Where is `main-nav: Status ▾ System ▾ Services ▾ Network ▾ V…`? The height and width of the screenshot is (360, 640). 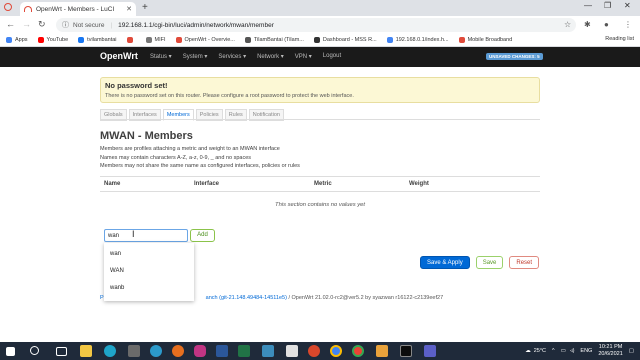
main-nav: Status ▾ System ▾ Services ▾ Network ▾ V… is located at coordinates (251, 56).